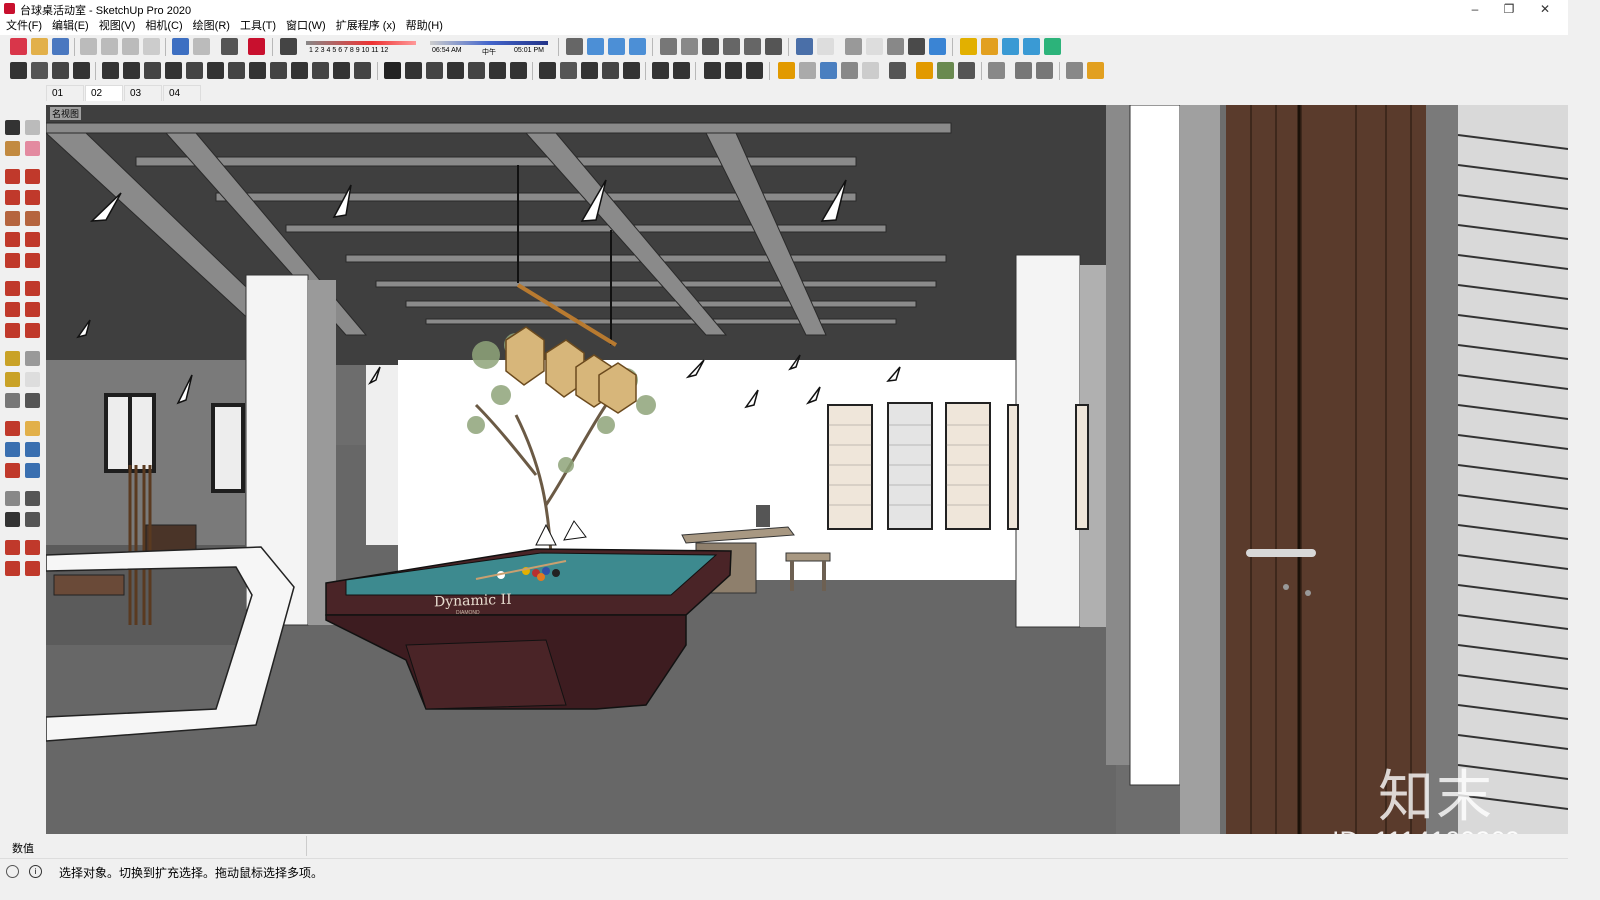 Image resolution: width=1600 pixels, height=900 pixels. I want to click on menu-view: 视图(V), so click(117, 26).